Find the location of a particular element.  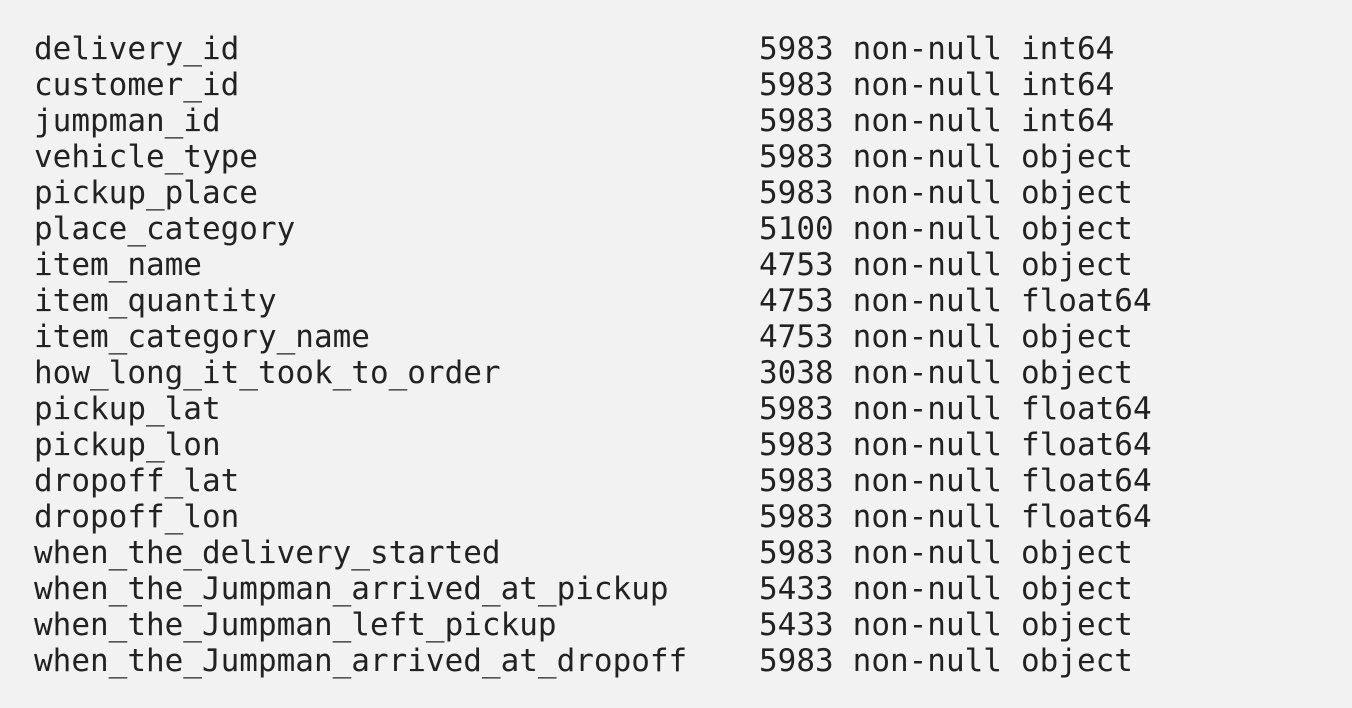

column-name: when_the_Jumpman_left_pickup is located at coordinates (295, 625).